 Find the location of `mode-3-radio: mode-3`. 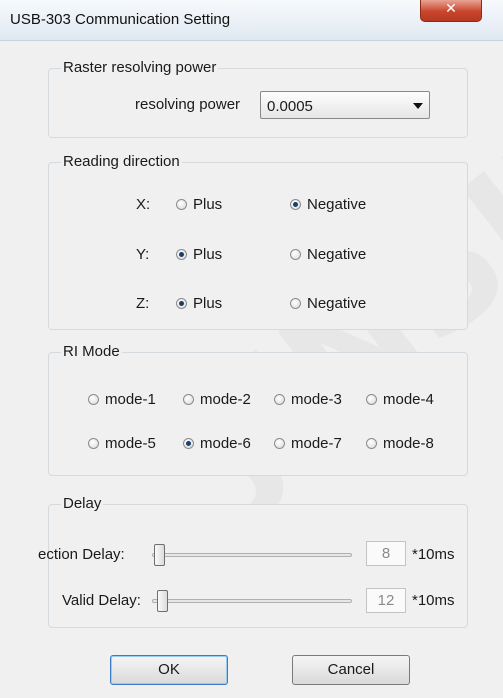

mode-3-radio: mode-3 is located at coordinates (308, 399).